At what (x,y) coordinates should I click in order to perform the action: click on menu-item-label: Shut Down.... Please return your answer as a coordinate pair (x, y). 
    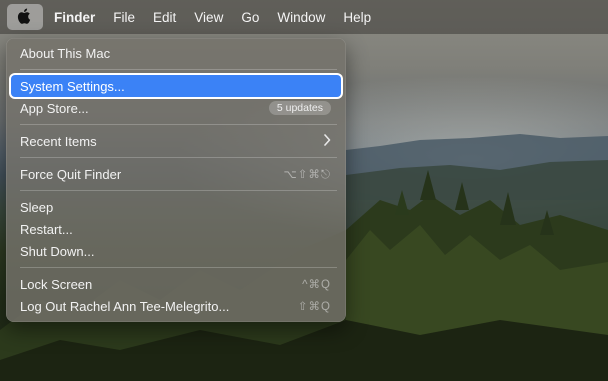
    Looking at the image, I should click on (57, 251).